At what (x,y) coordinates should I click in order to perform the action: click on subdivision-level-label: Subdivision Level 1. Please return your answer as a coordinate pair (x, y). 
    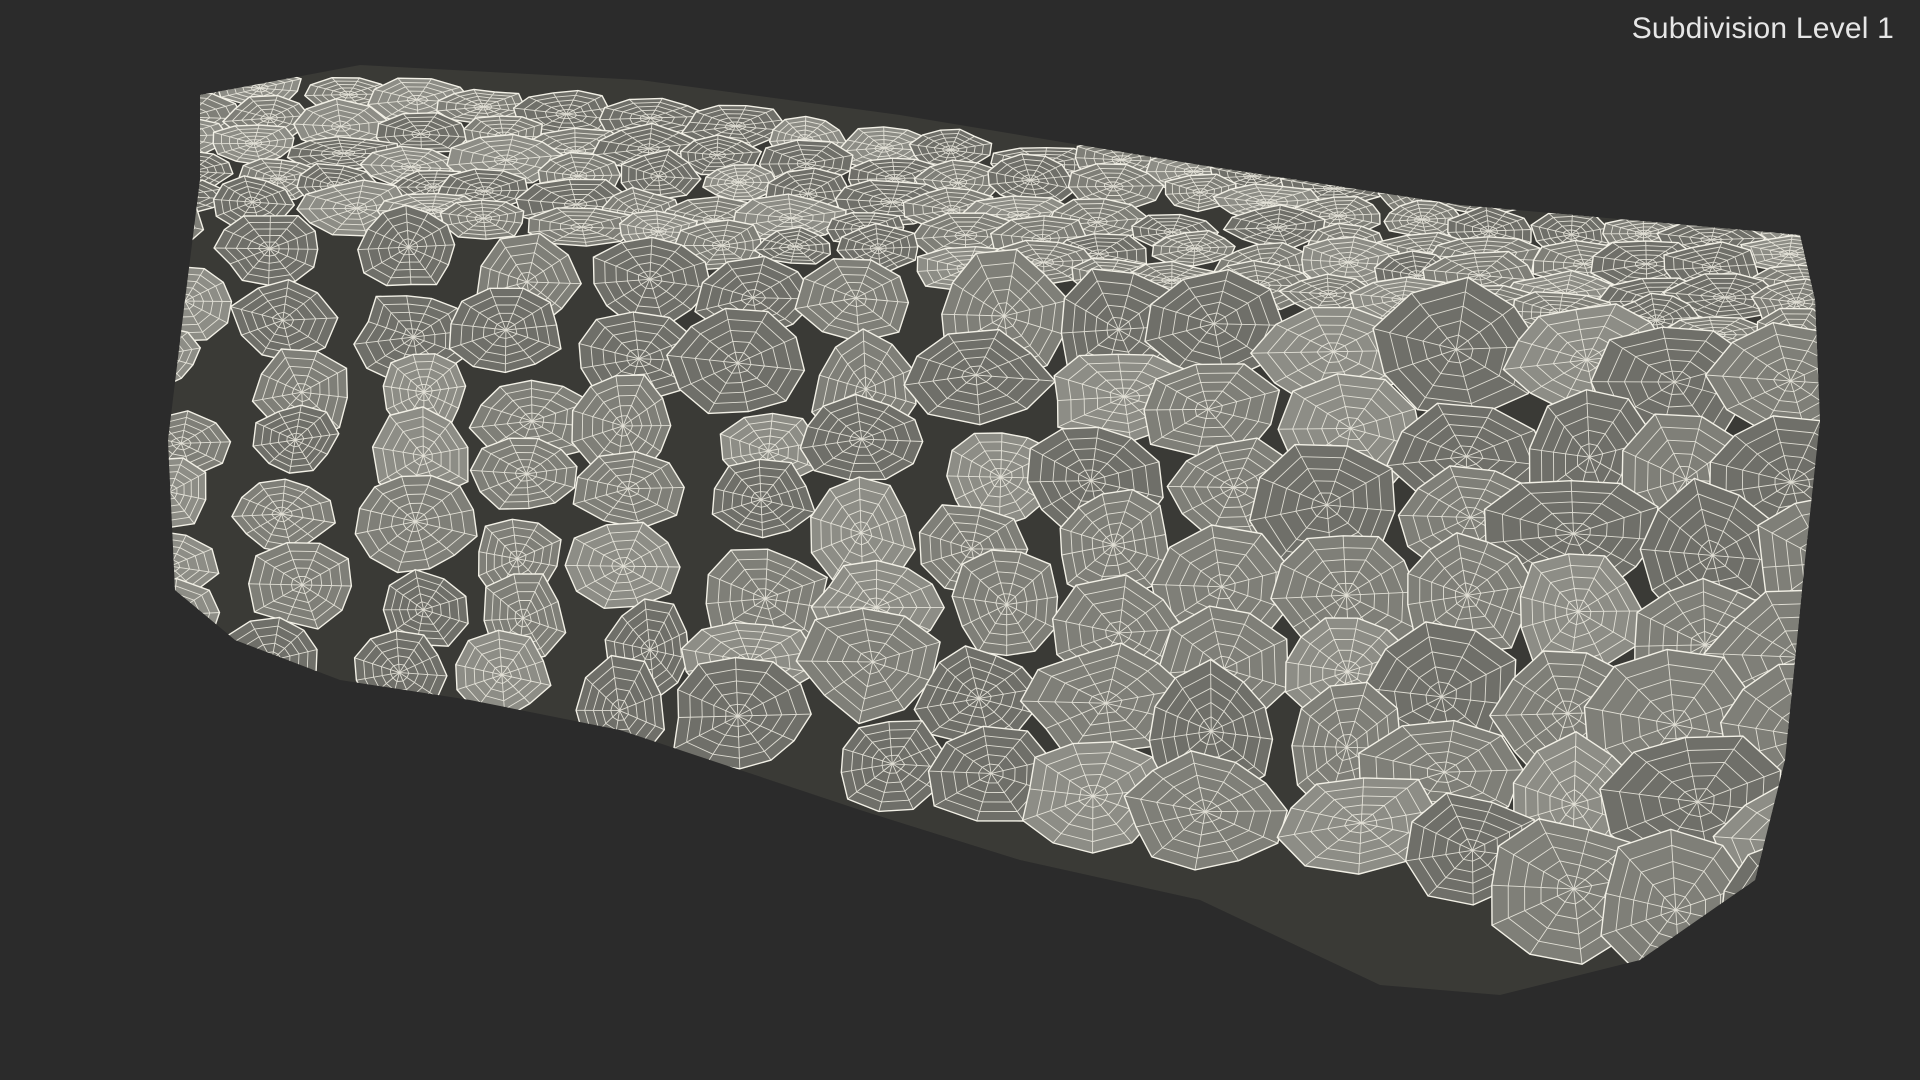
    Looking at the image, I should click on (1762, 28).